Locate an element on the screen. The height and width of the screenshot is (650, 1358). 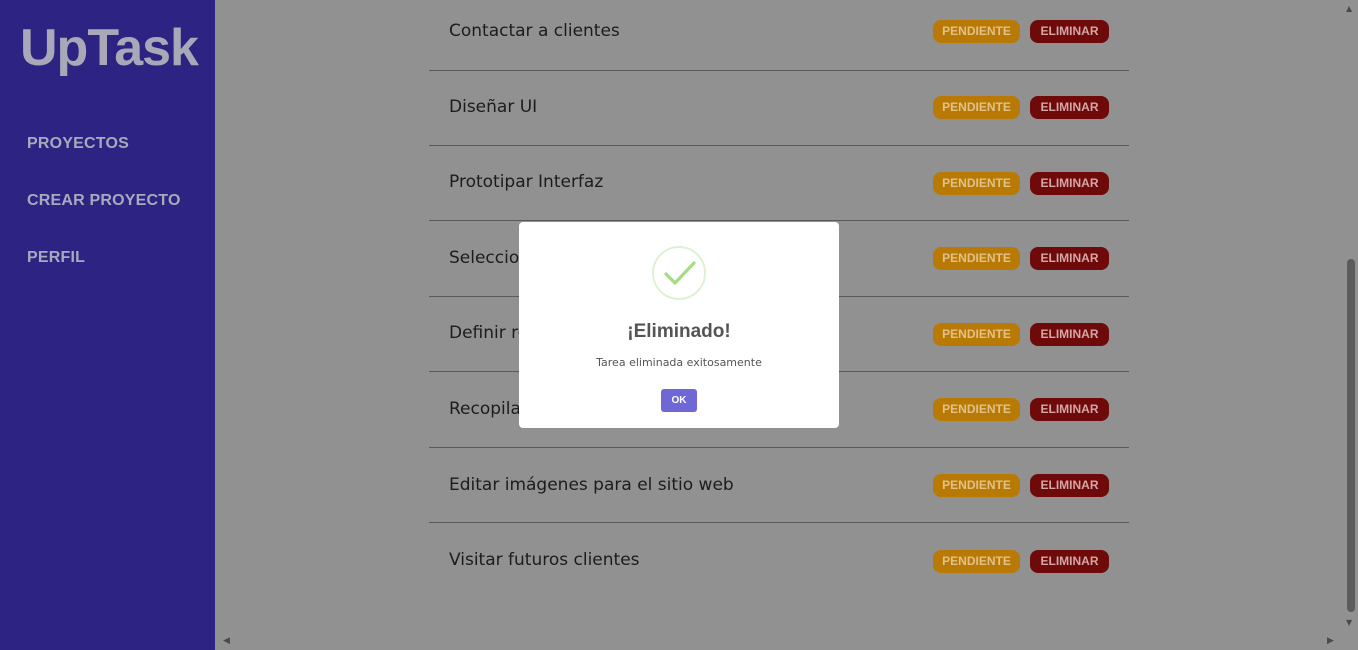
horizontal-scrollbar: ◀ ▶ is located at coordinates (786, 642).